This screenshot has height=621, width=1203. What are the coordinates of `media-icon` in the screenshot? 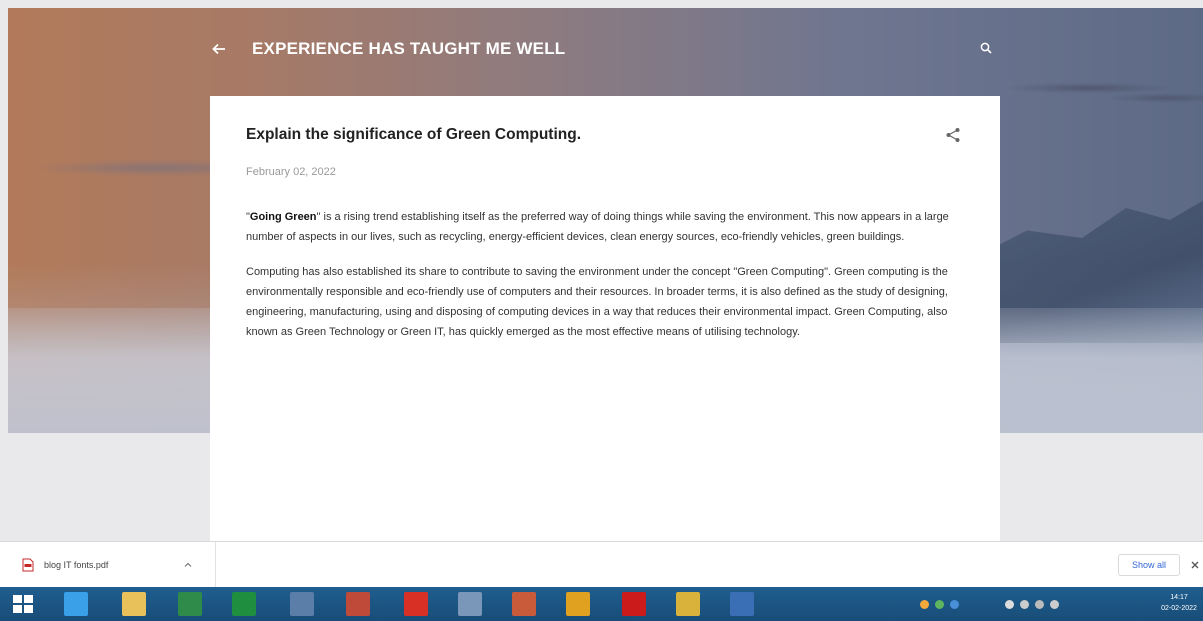 It's located at (302, 604).